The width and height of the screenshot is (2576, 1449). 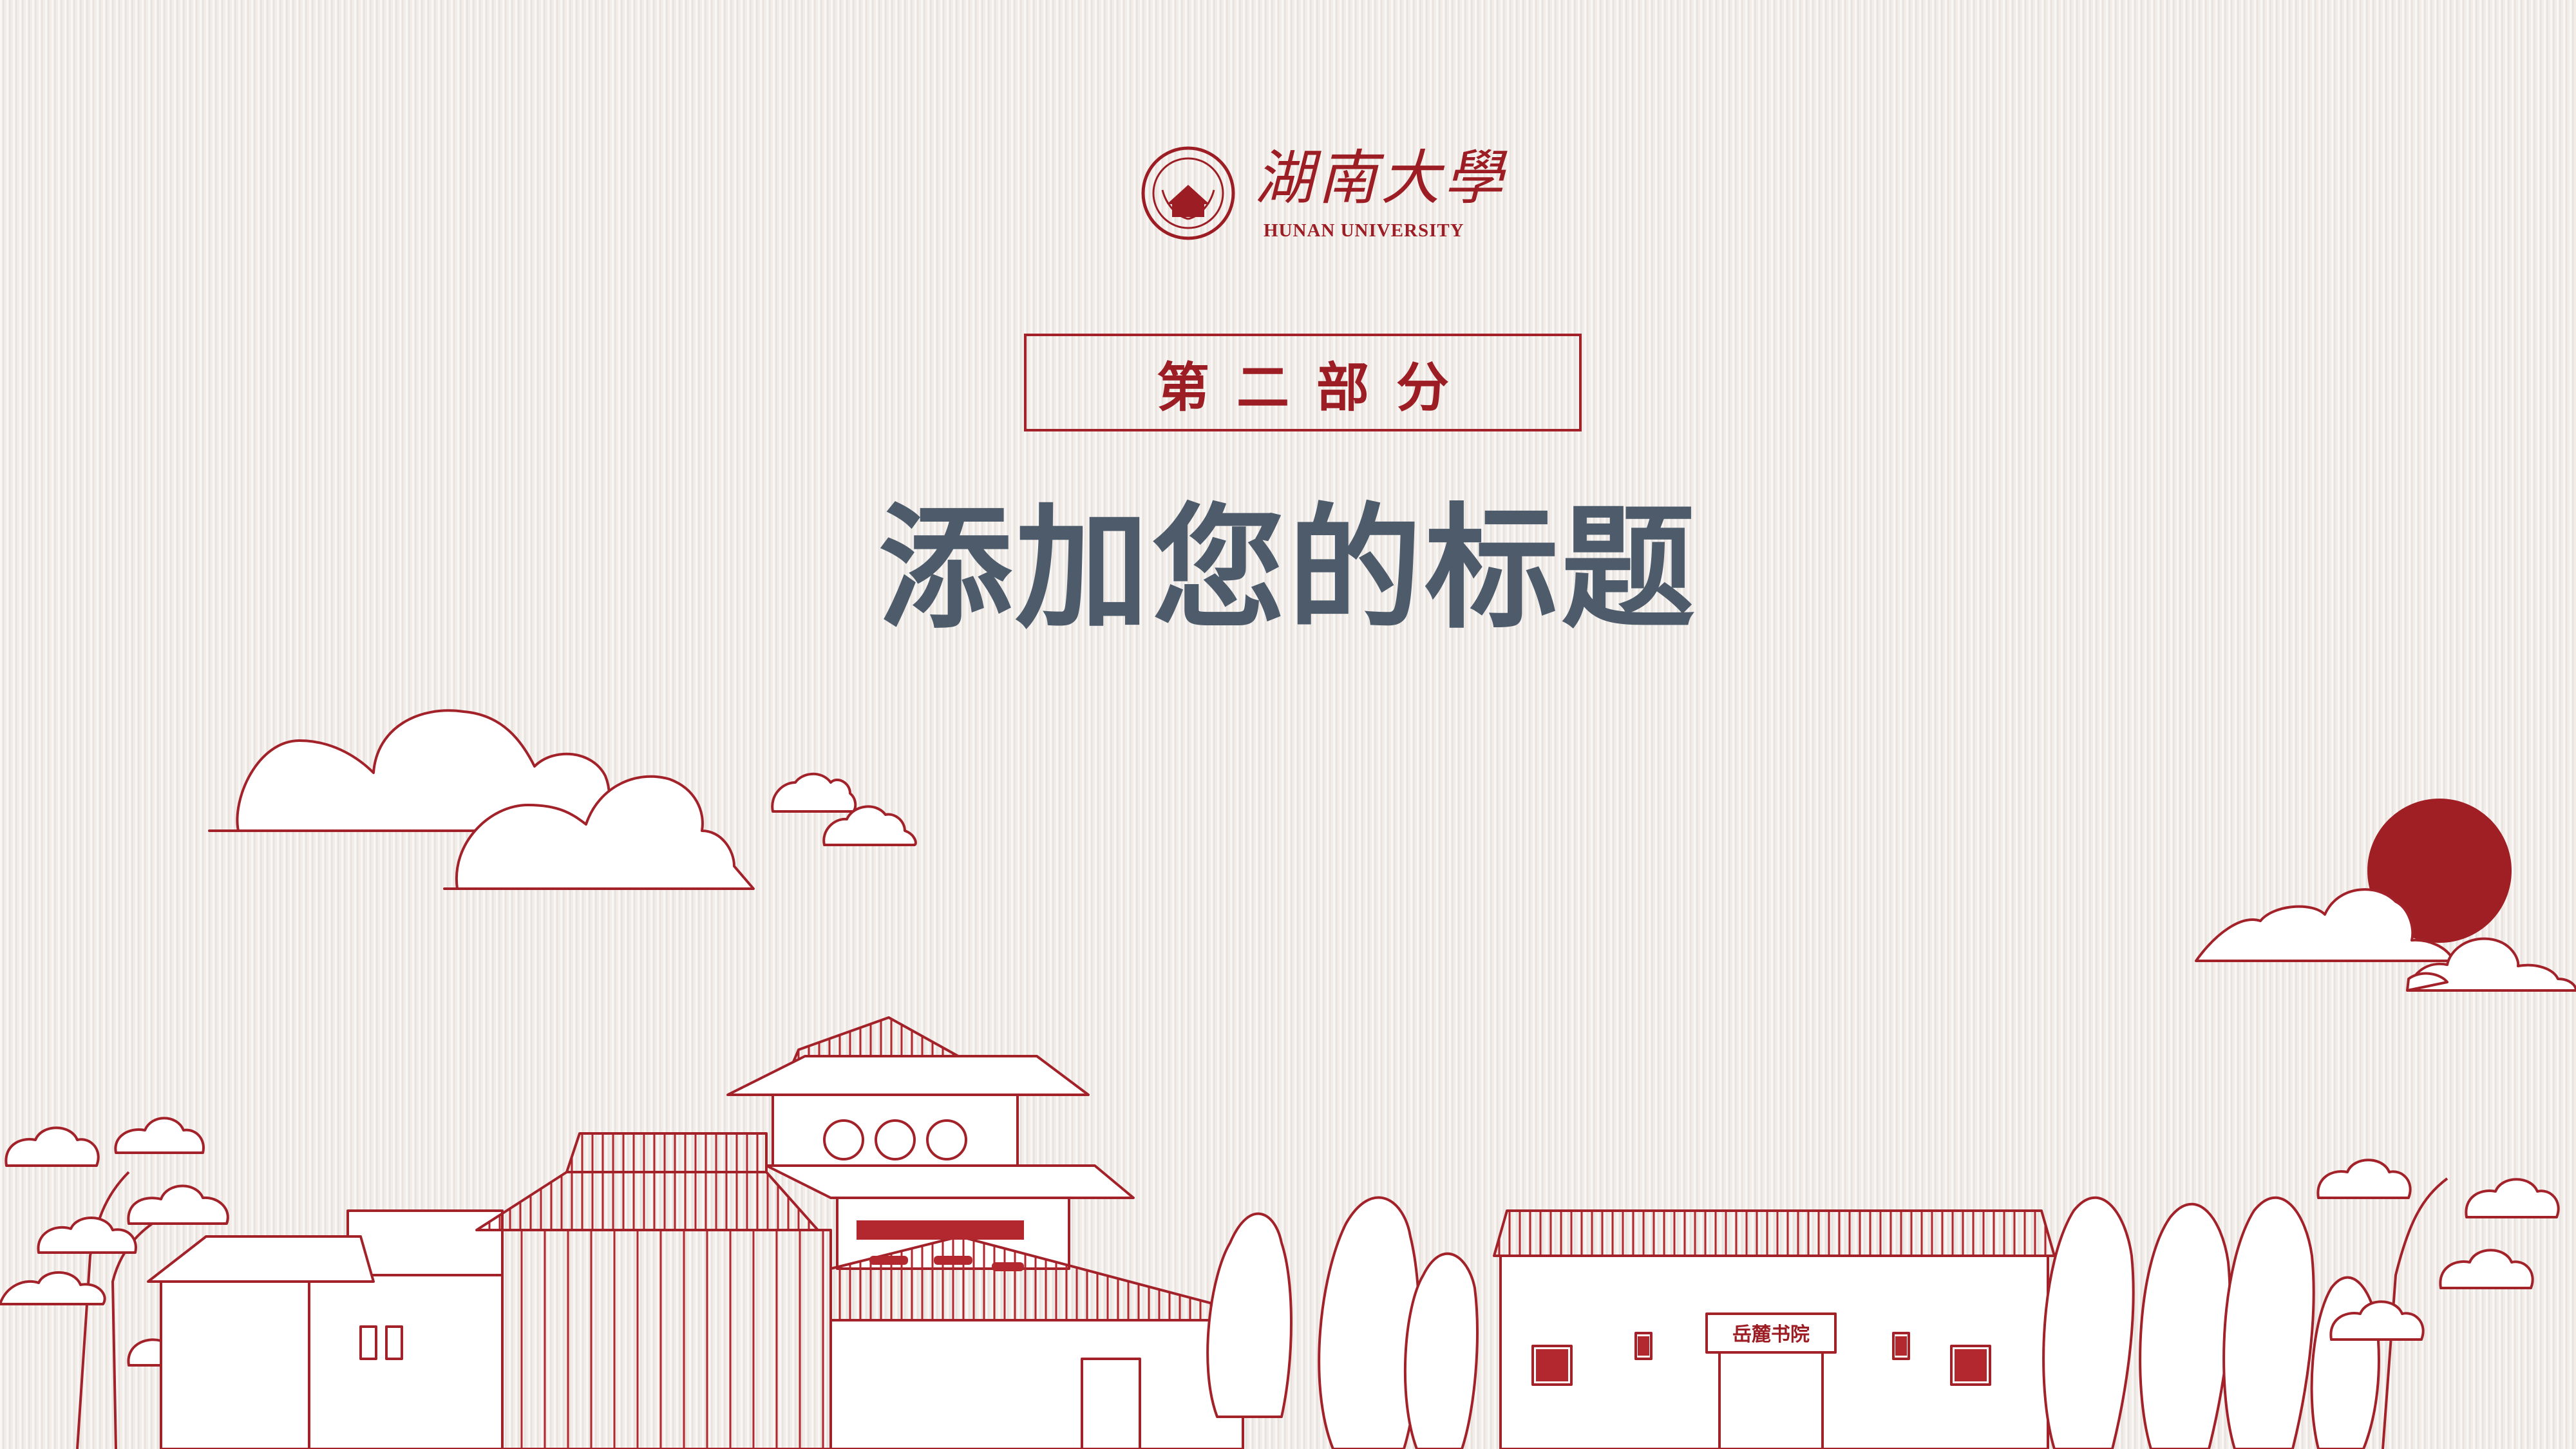 I want to click on page-title: 添加您的标题, so click(x=1288, y=569).